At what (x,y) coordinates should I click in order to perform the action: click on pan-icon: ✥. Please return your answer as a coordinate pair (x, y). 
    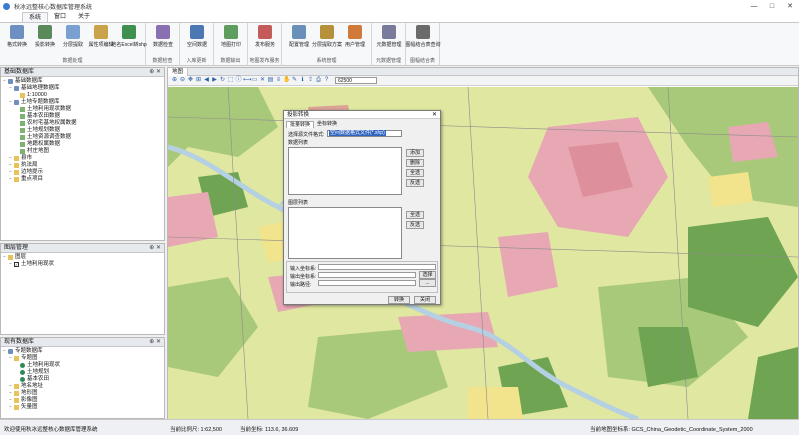
    Looking at the image, I should click on (190, 80).